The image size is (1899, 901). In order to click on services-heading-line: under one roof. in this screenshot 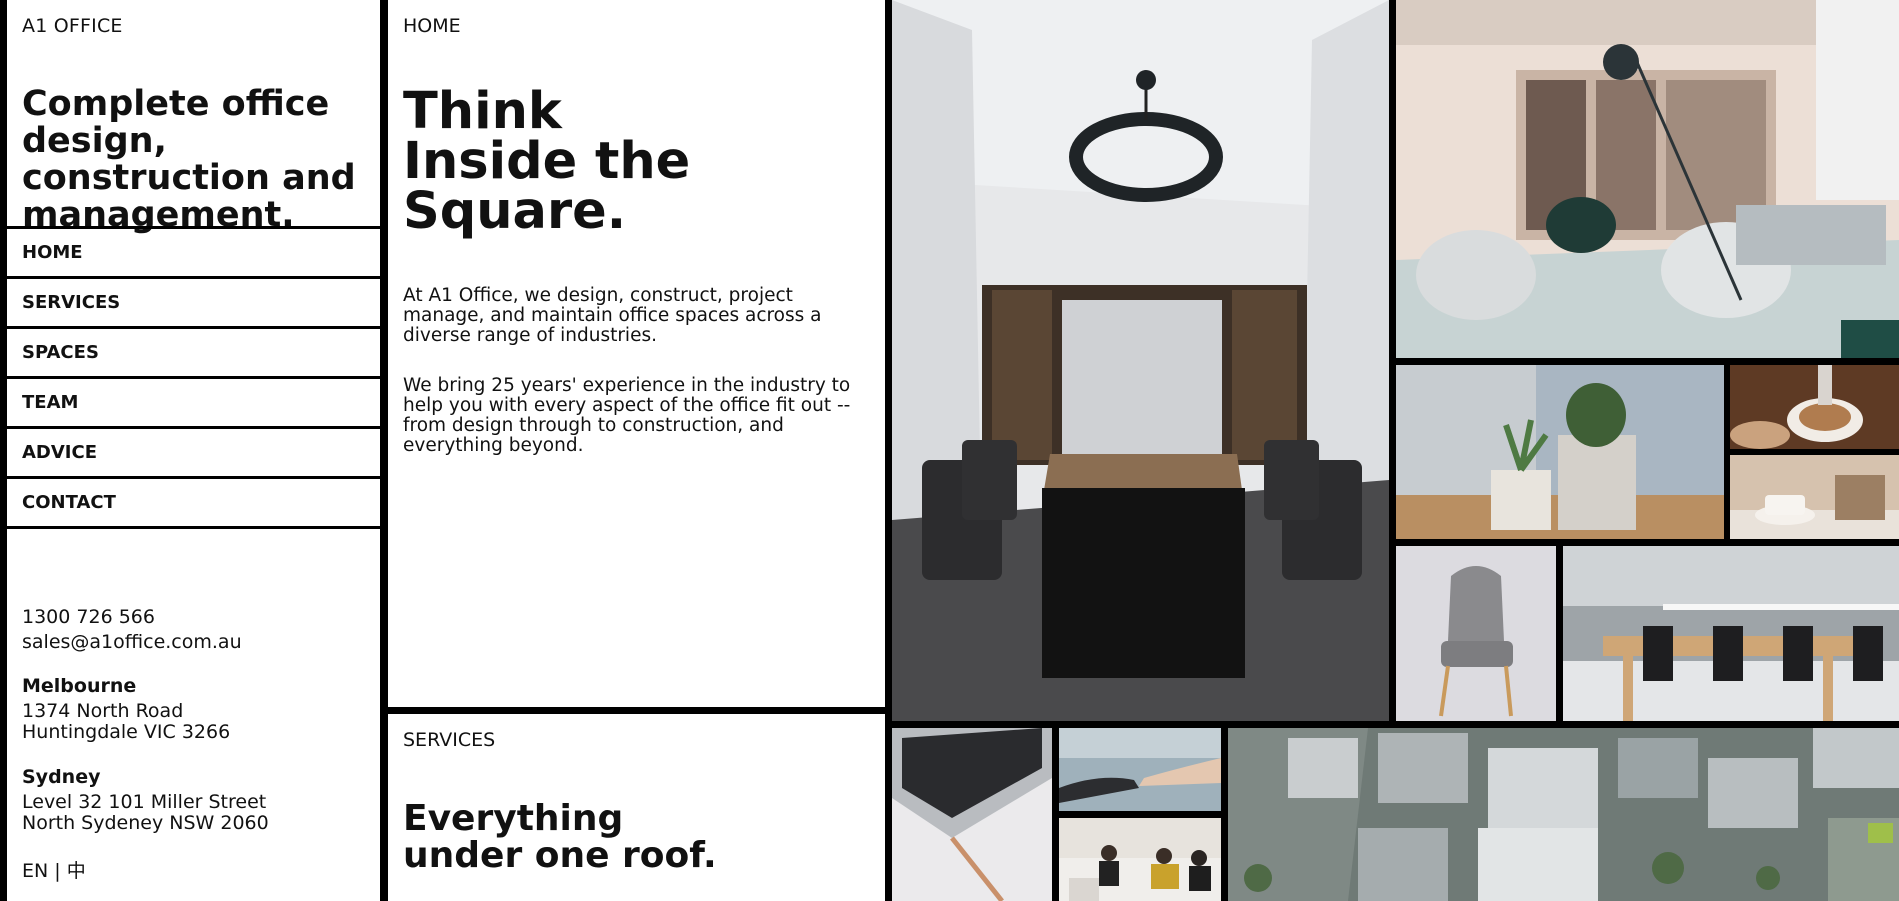, I will do `click(560, 855)`.